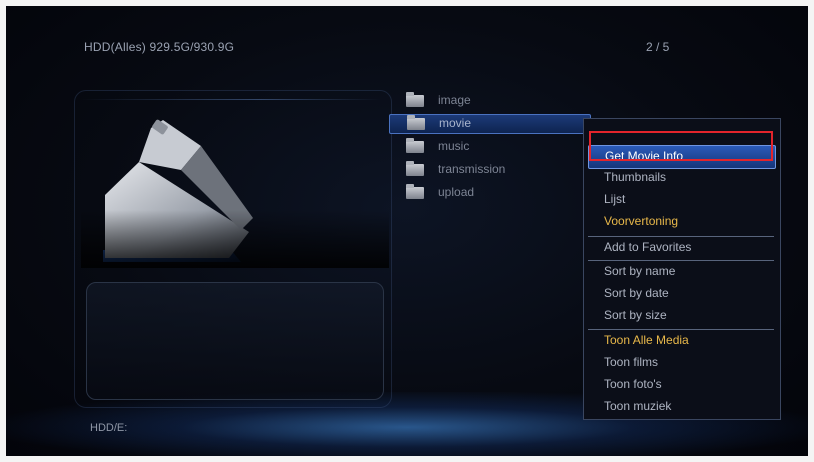  Describe the element at coordinates (454, 100) in the screenshot. I see `folder-name: image` at that location.